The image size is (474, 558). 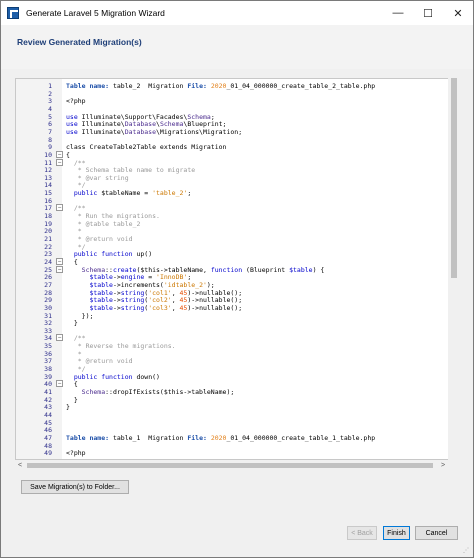 What do you see at coordinates (76, 453) in the screenshot?
I see `code-text: <?php` at bounding box center [76, 453].